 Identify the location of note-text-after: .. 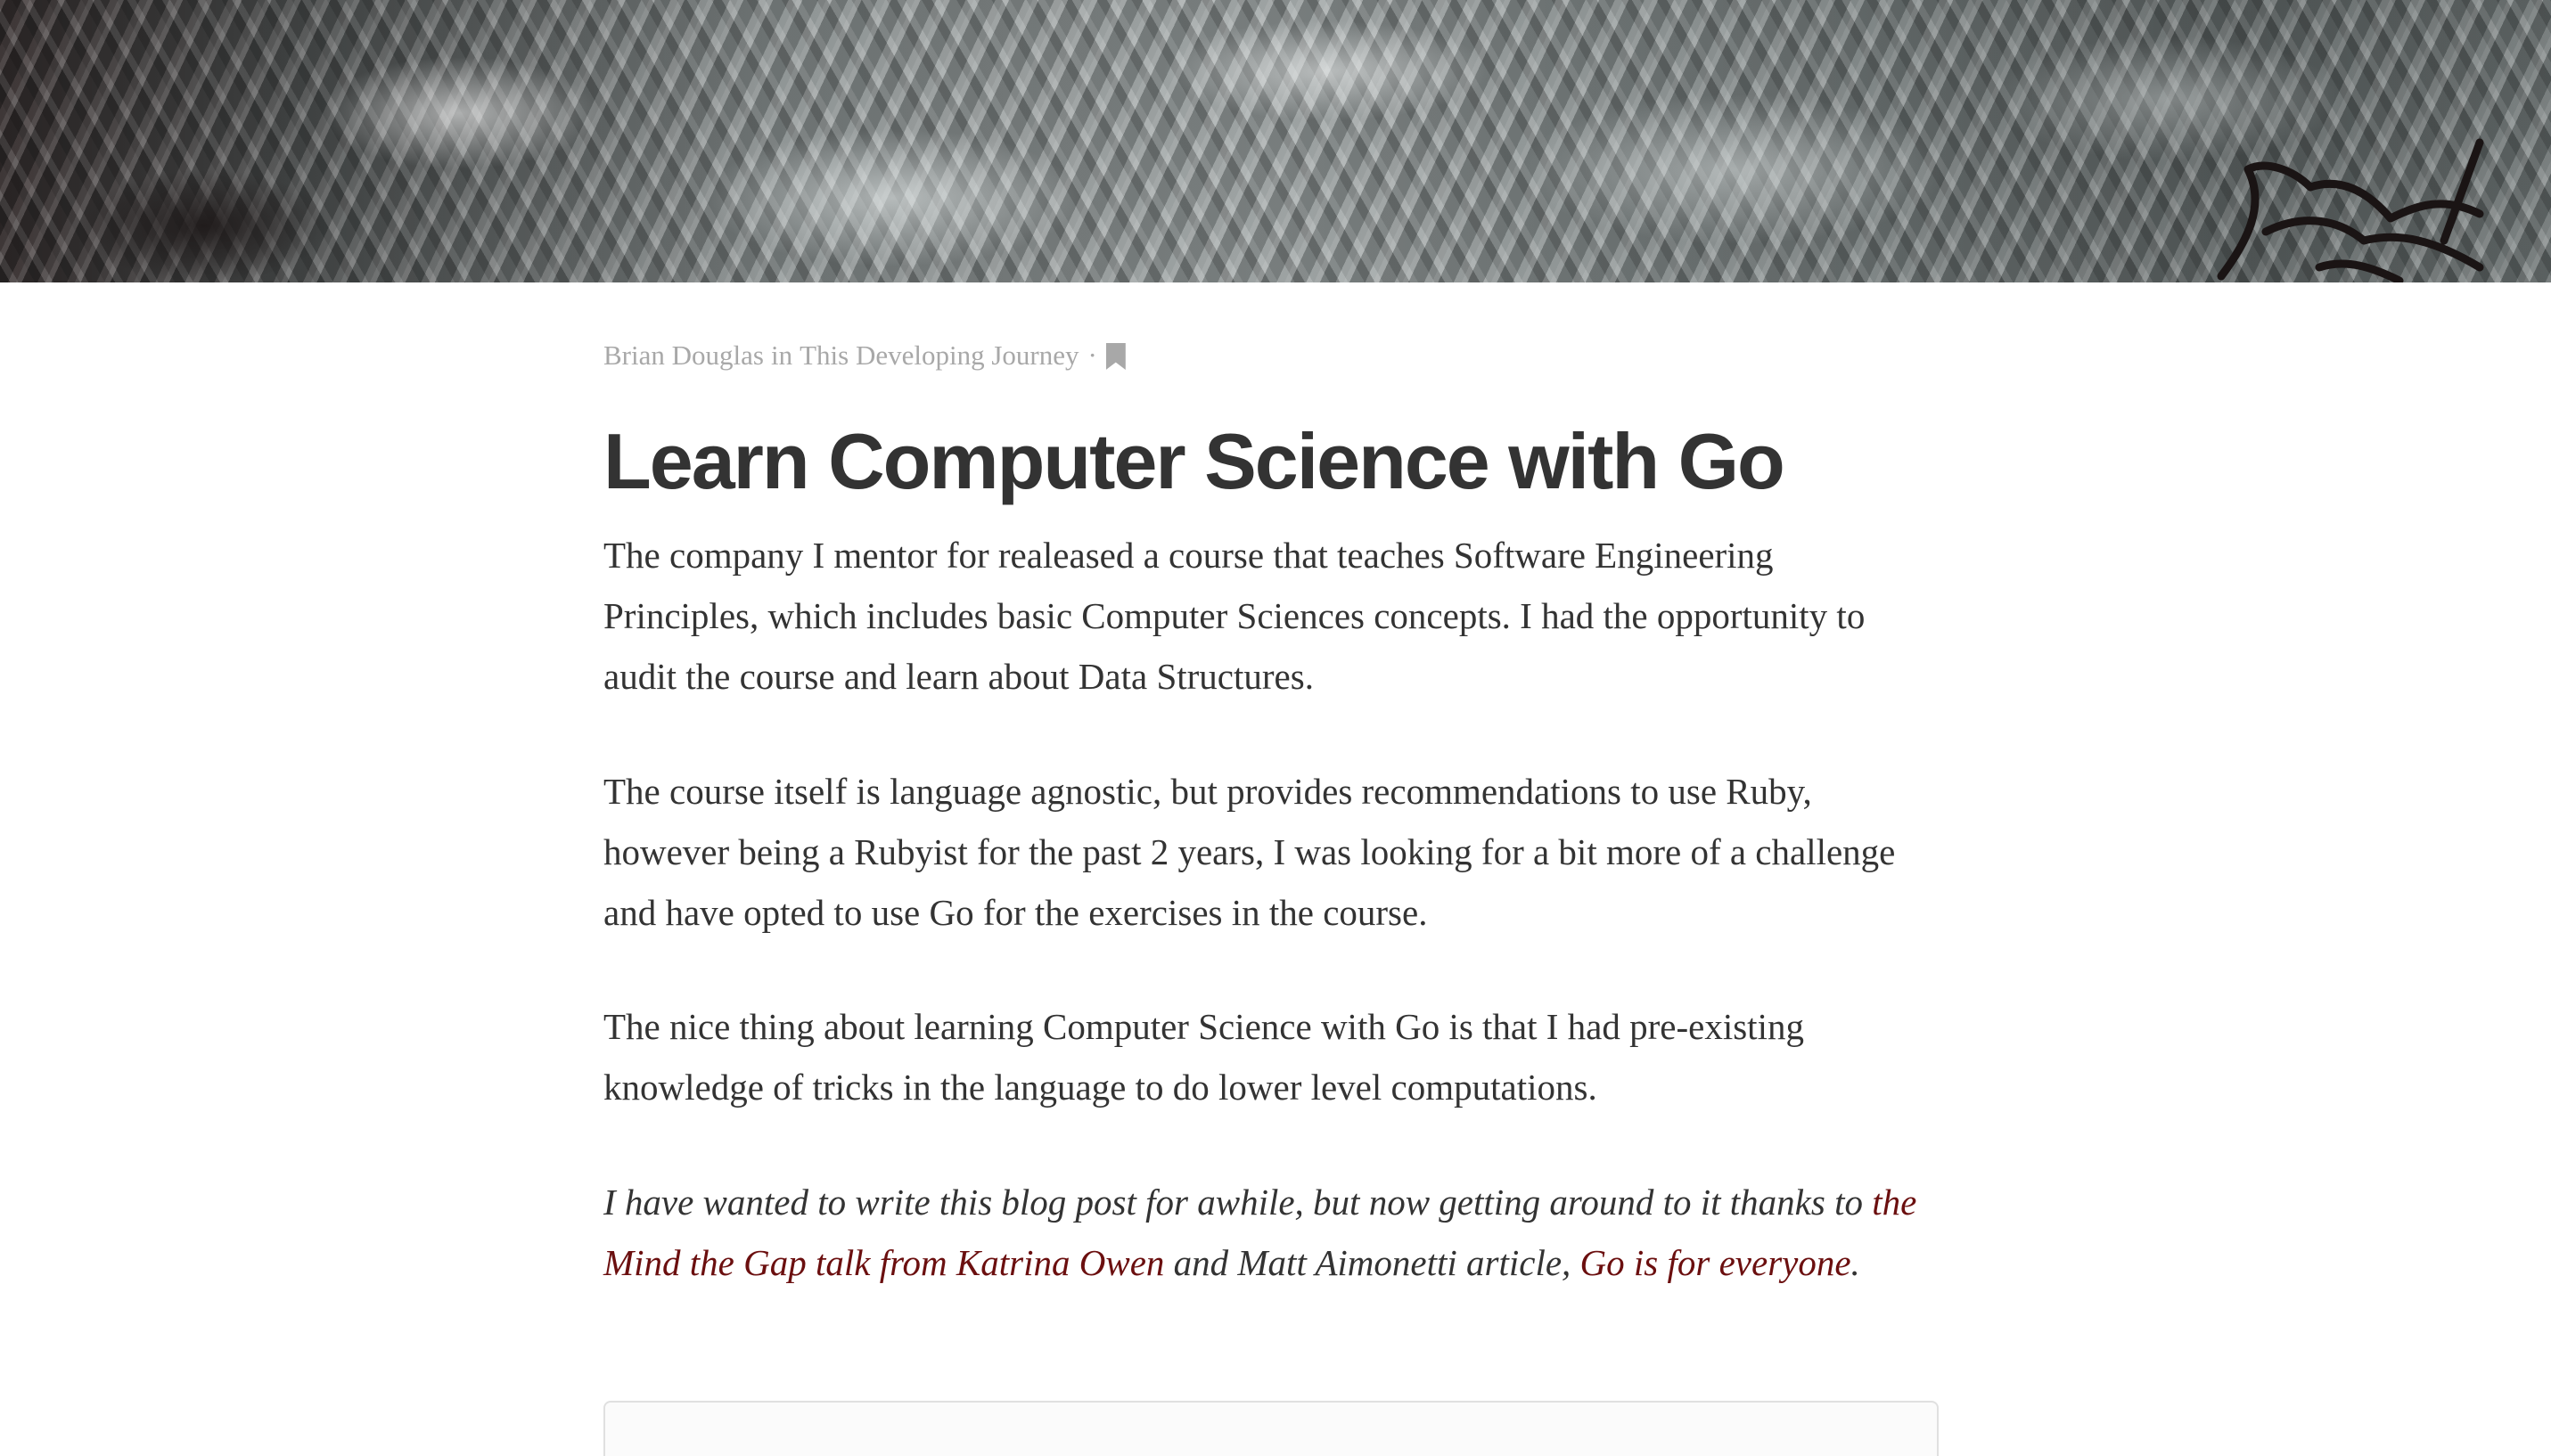
(1855, 1262).